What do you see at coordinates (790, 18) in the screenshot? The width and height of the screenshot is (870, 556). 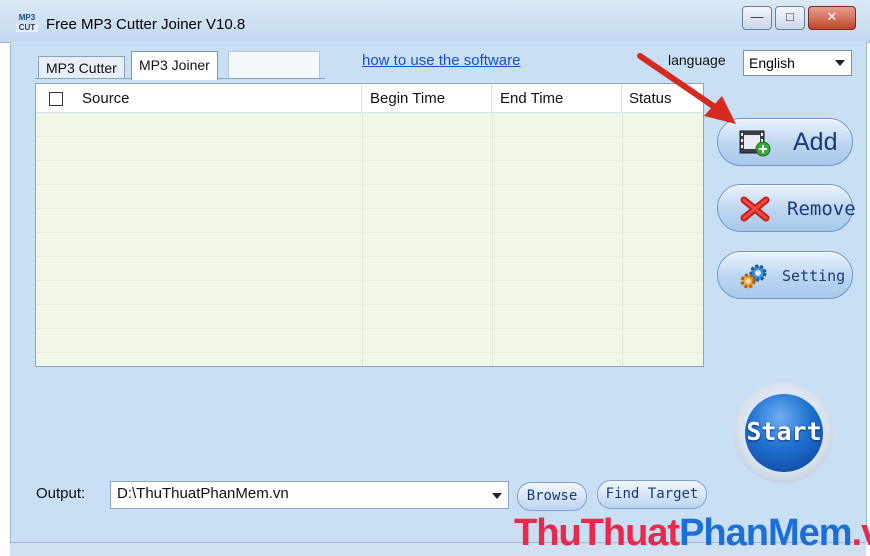 I see `maximize-button: □` at bounding box center [790, 18].